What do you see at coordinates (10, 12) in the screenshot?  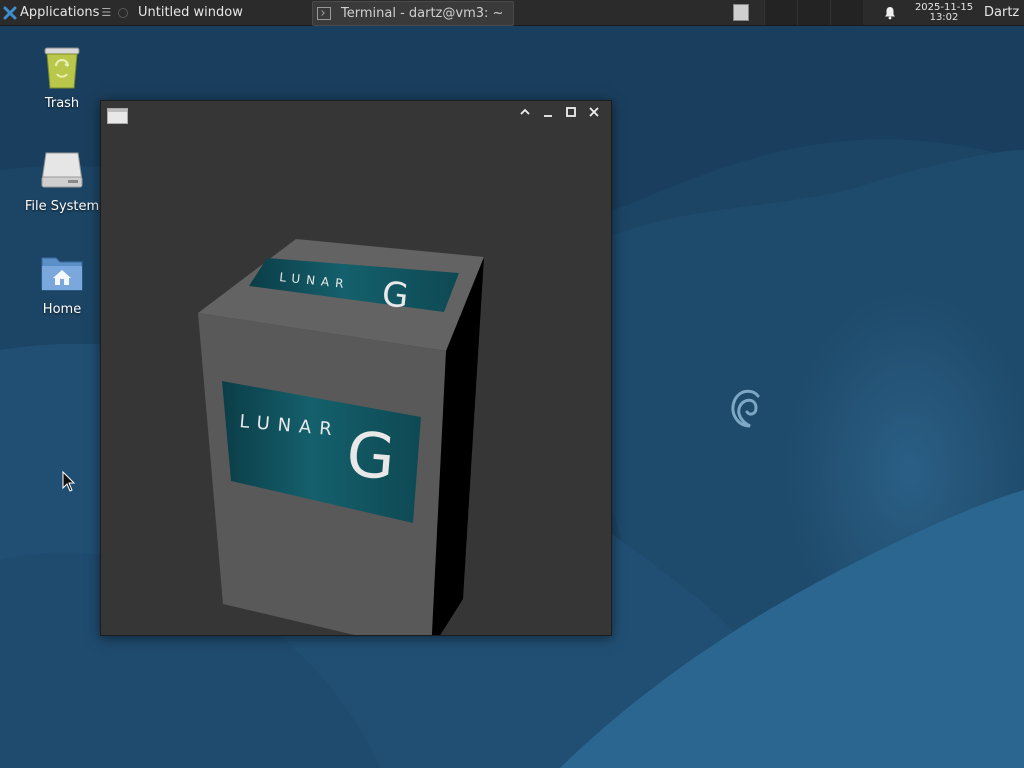 I see `xfce-logo-icon` at bounding box center [10, 12].